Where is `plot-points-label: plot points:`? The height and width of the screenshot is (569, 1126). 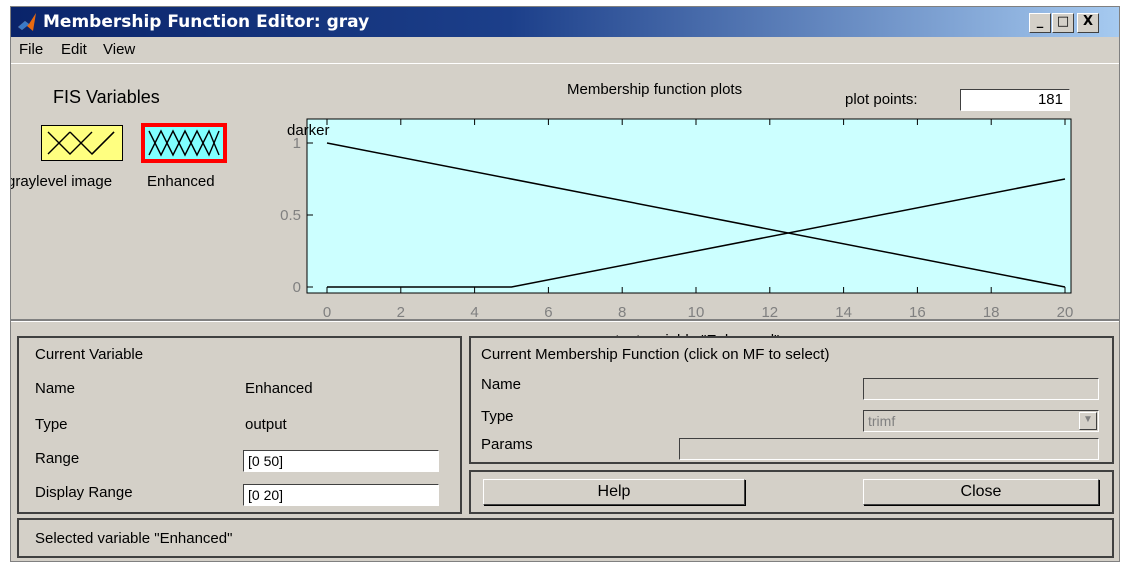
plot-points-label: plot points: is located at coordinates (881, 99).